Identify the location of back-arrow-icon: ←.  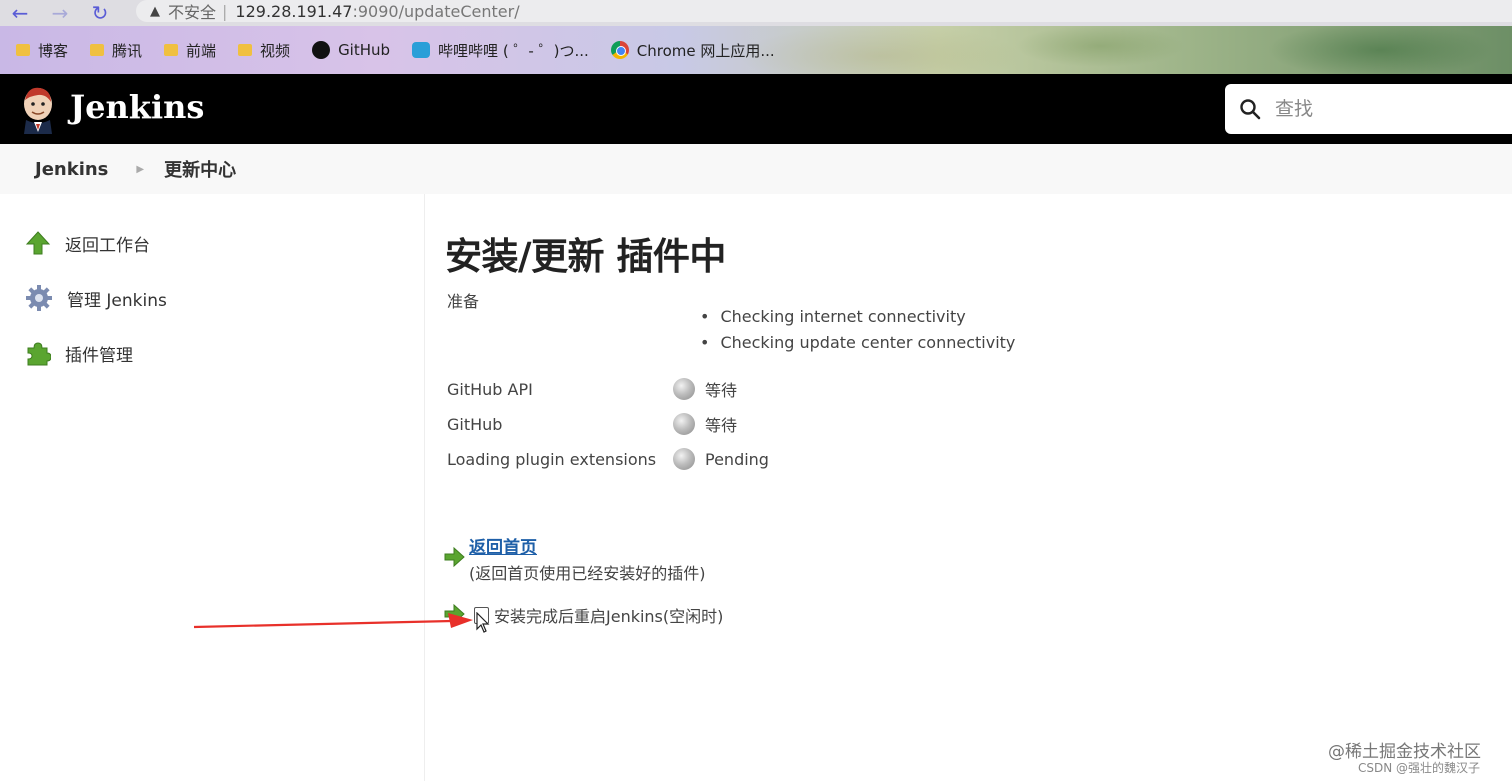
(20, 13).